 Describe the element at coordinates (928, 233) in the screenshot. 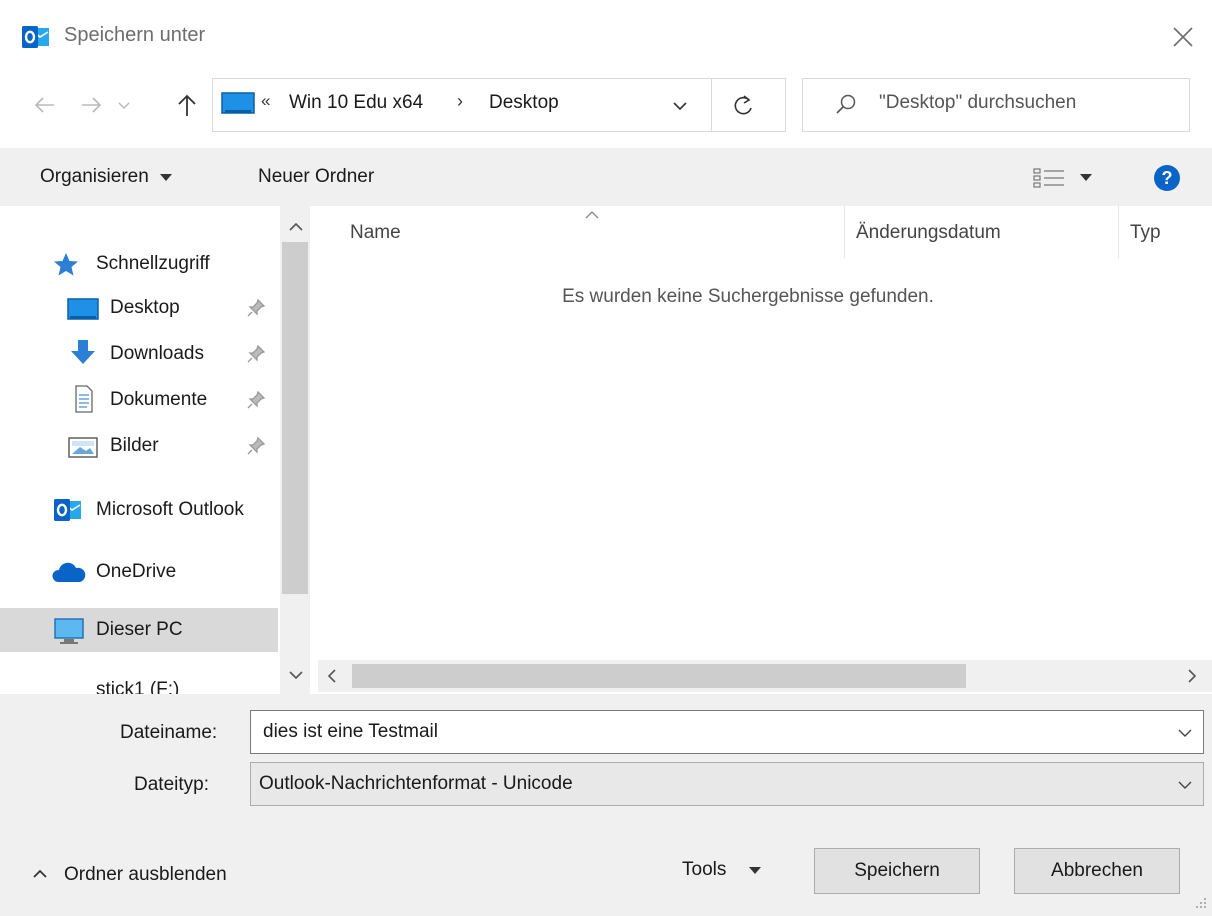

I see `column-header-date: Änderungsdatum` at that location.